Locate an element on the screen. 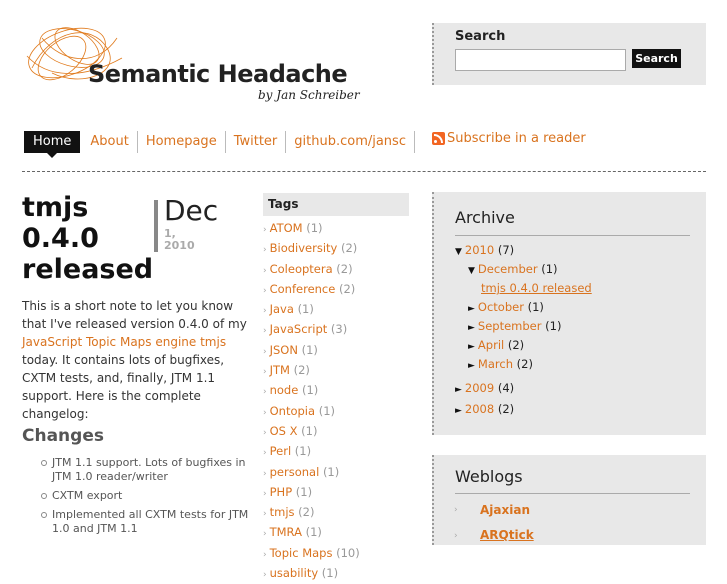  tag-link: usability is located at coordinates (294, 573).